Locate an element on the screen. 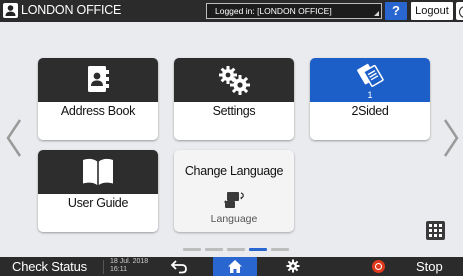  language-switch-icon is located at coordinates (234, 202).